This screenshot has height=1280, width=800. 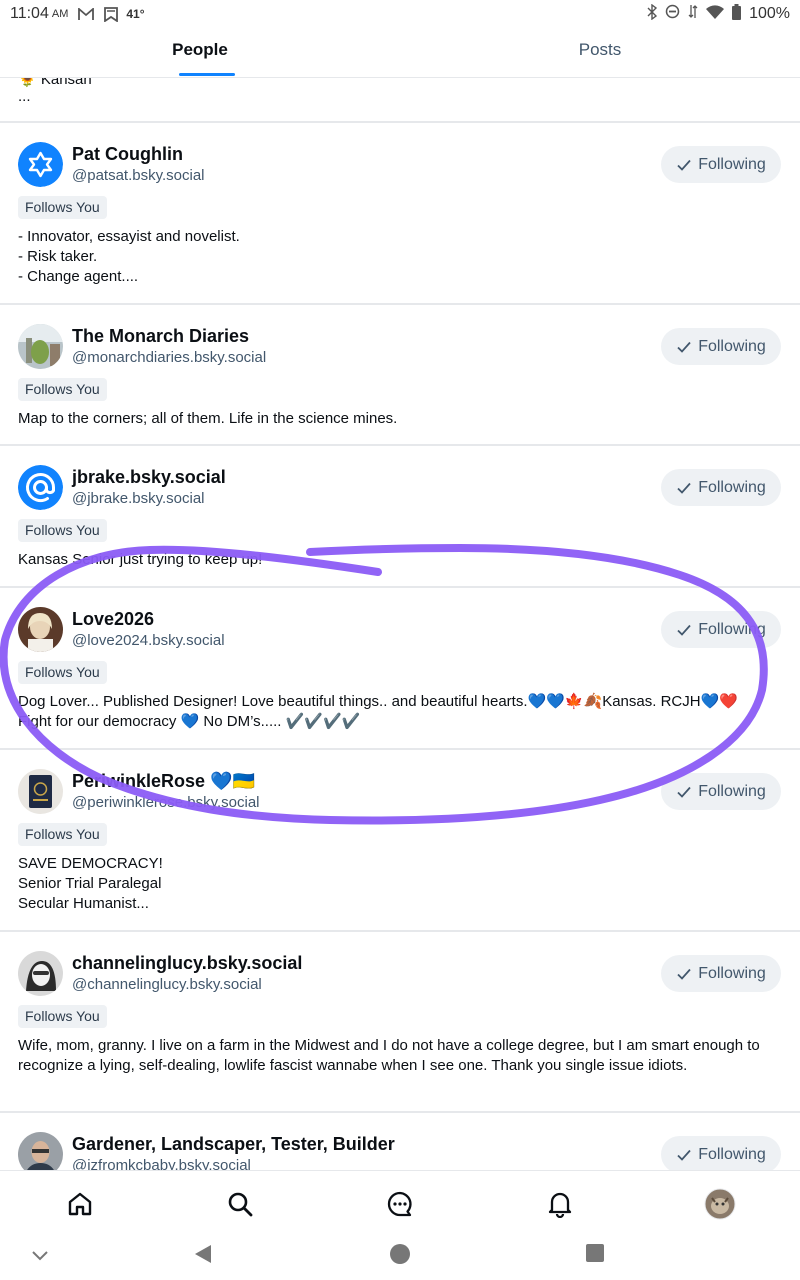 What do you see at coordinates (111, 14) in the screenshot?
I see `bookmark-icon` at bounding box center [111, 14].